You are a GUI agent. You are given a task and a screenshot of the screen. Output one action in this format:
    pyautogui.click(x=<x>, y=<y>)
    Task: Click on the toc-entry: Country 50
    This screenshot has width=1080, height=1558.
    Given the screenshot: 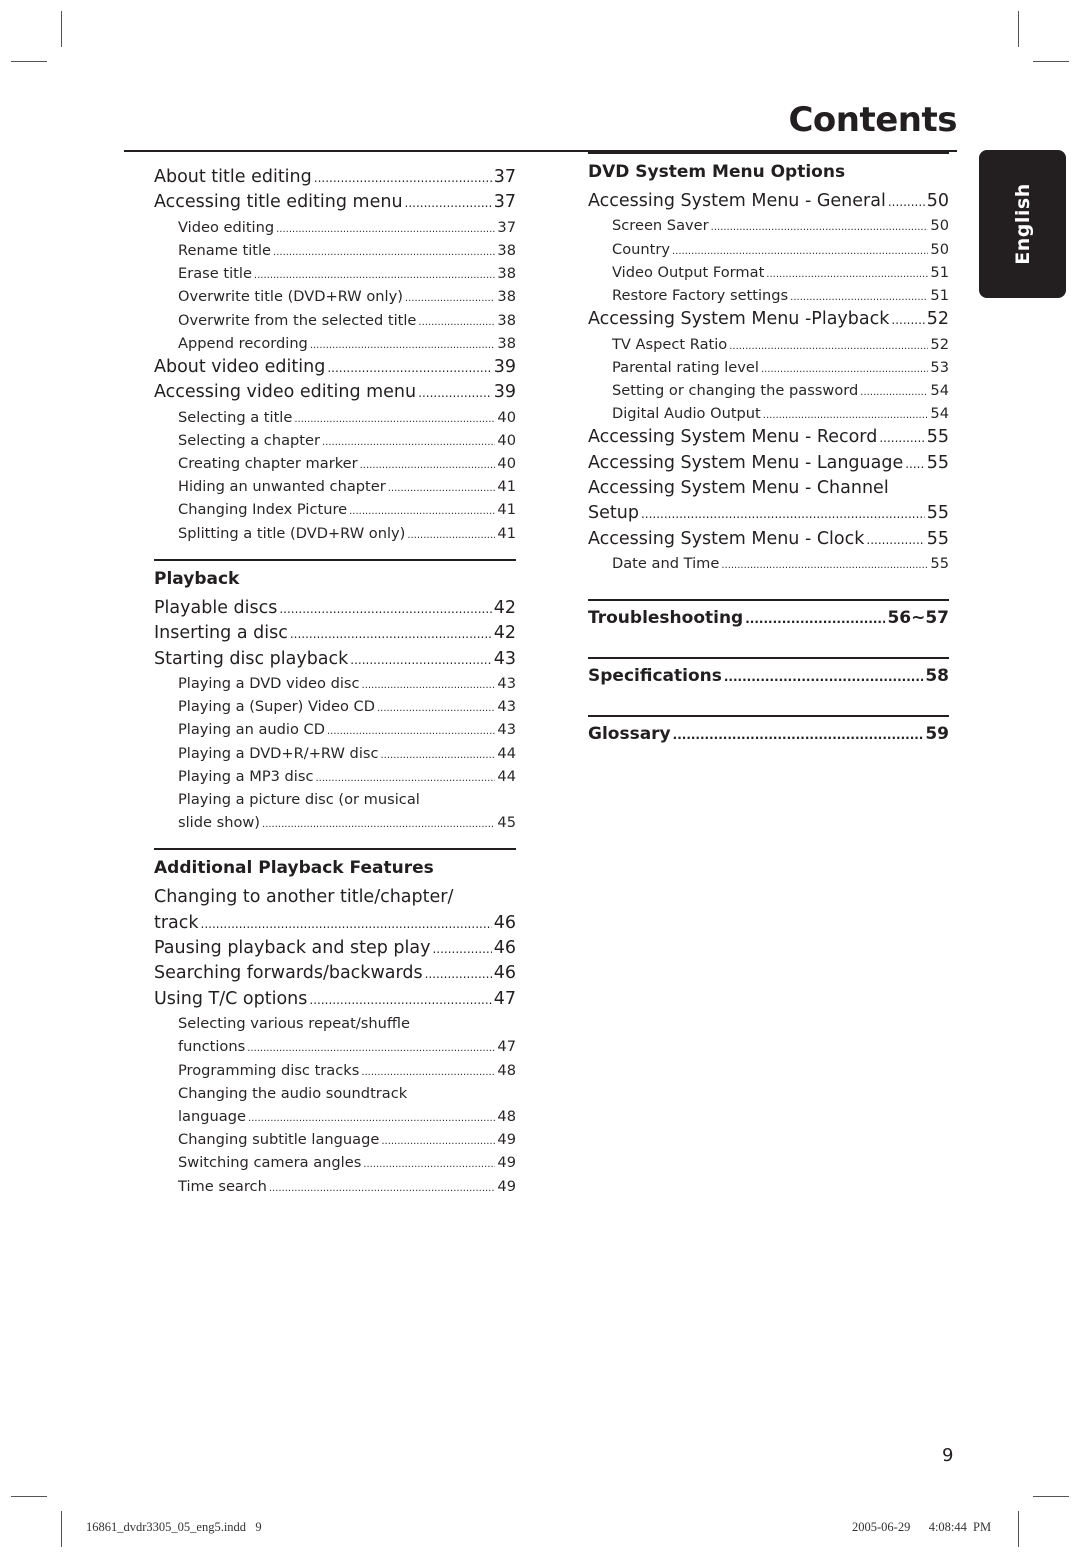 What is the action you would take?
    pyautogui.click(x=768, y=249)
    